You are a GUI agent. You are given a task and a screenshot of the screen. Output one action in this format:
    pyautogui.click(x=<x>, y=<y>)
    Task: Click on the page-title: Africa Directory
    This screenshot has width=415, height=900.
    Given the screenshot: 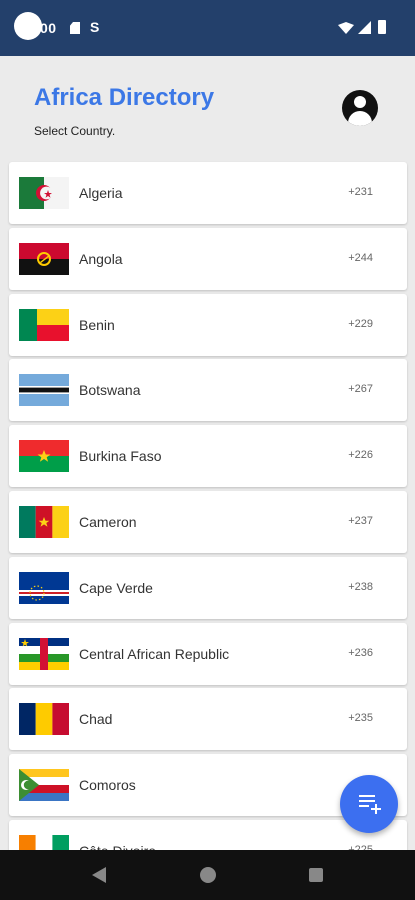 What is the action you would take?
    pyautogui.click(x=124, y=97)
    